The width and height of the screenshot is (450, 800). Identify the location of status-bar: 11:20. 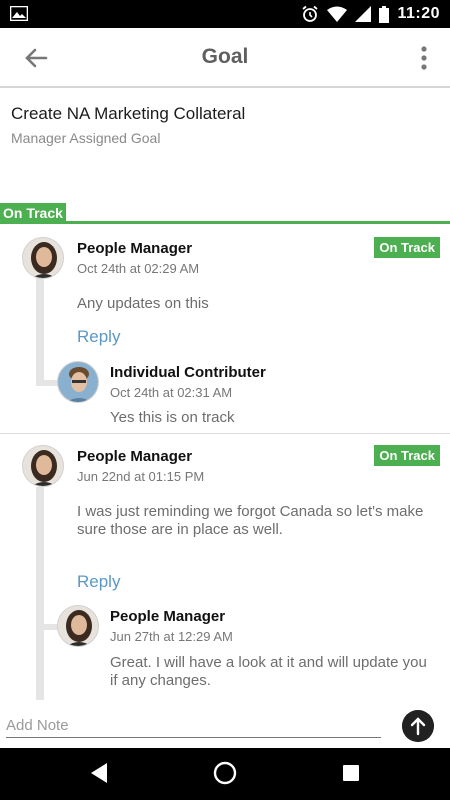
(225, 14).